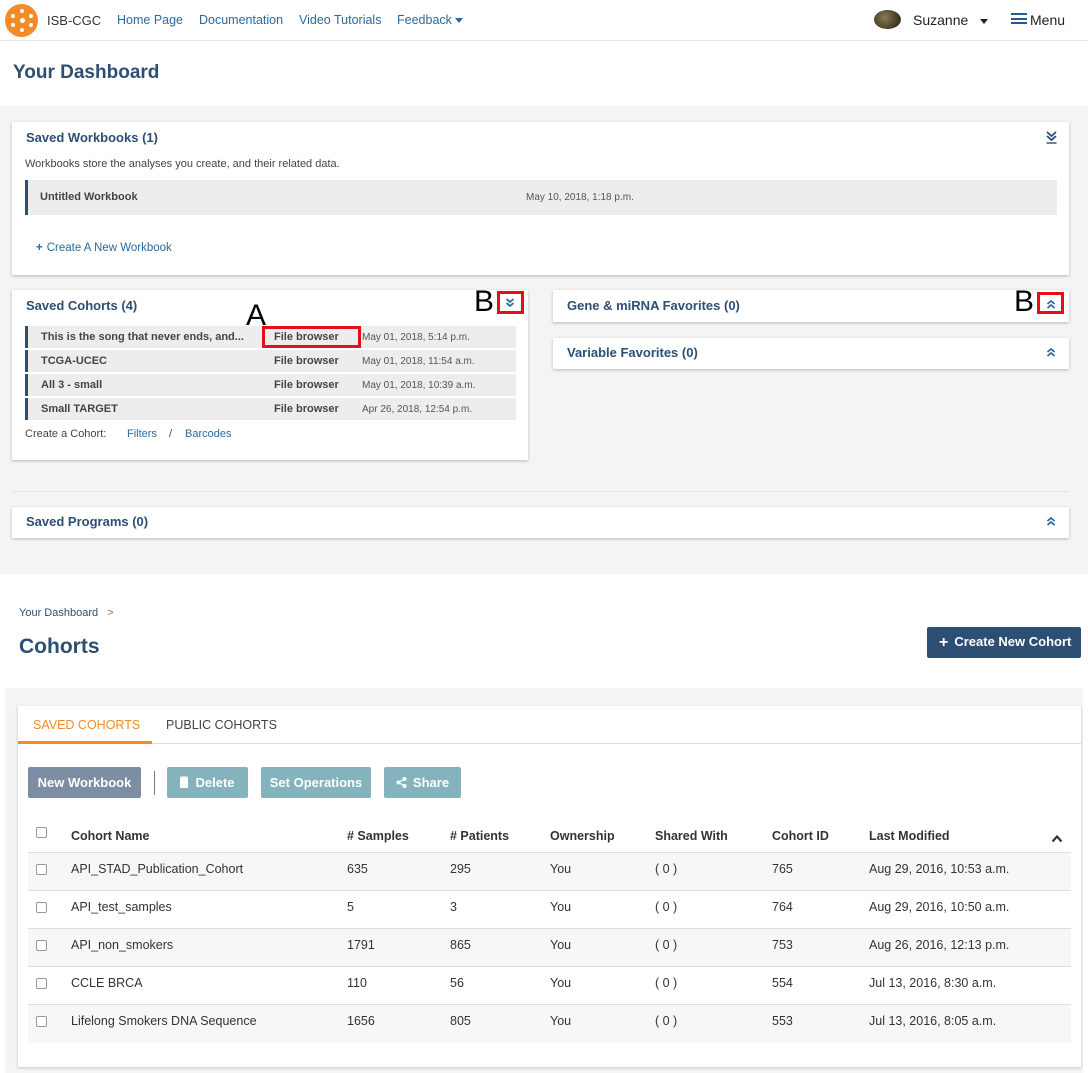 The height and width of the screenshot is (1073, 1088). I want to click on filters-link: Filters, so click(142, 434).